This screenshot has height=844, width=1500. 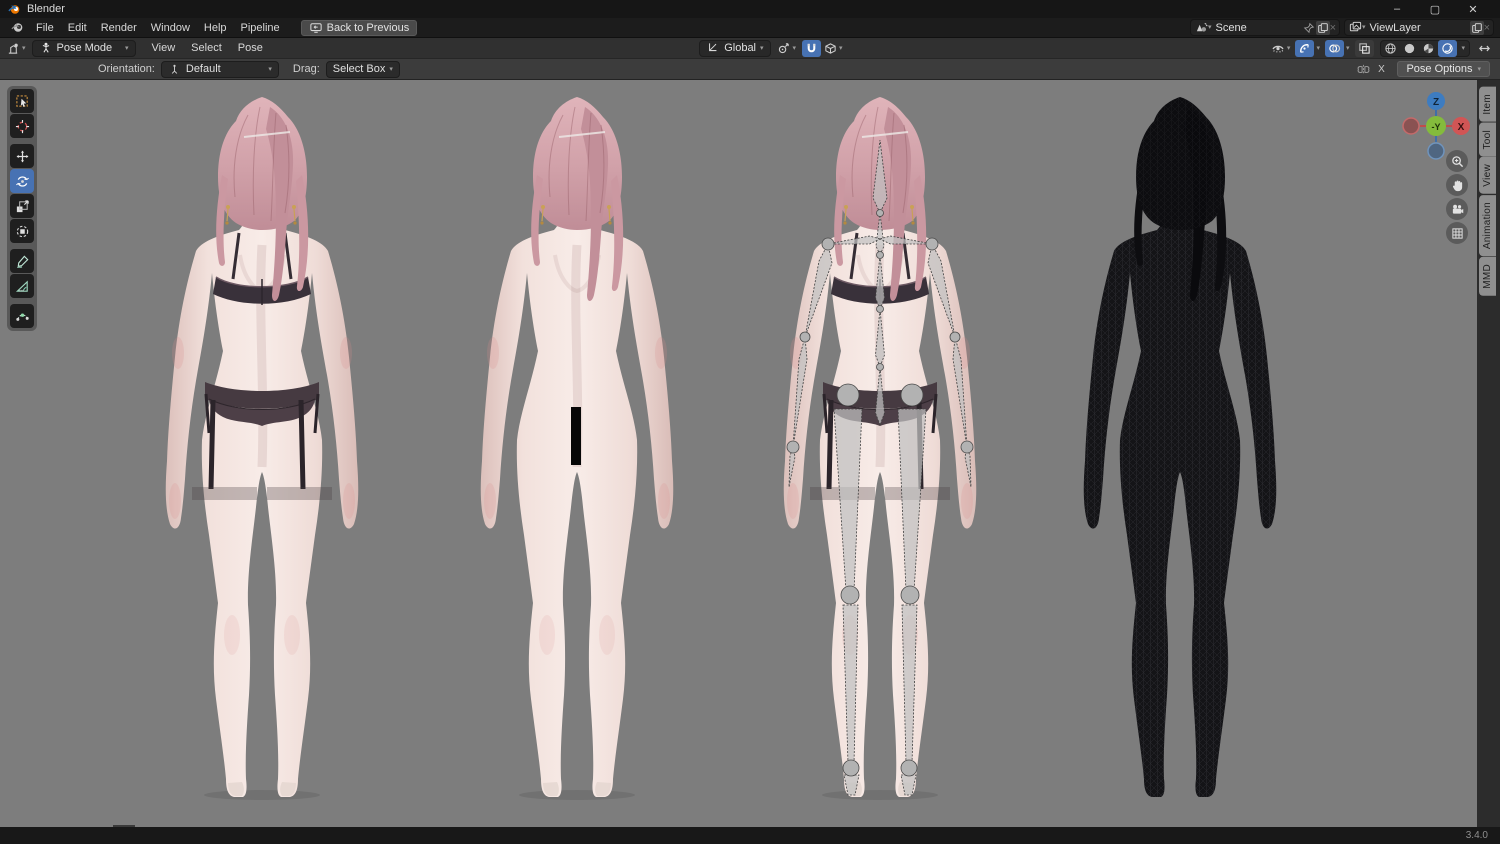 I want to click on menu-help: Help, so click(x=215, y=28).